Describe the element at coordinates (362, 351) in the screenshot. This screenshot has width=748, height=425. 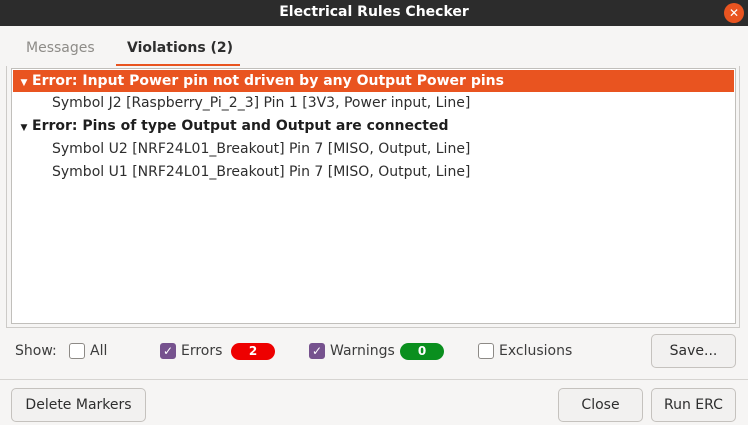
I see `warnings-label: Warnings` at that location.